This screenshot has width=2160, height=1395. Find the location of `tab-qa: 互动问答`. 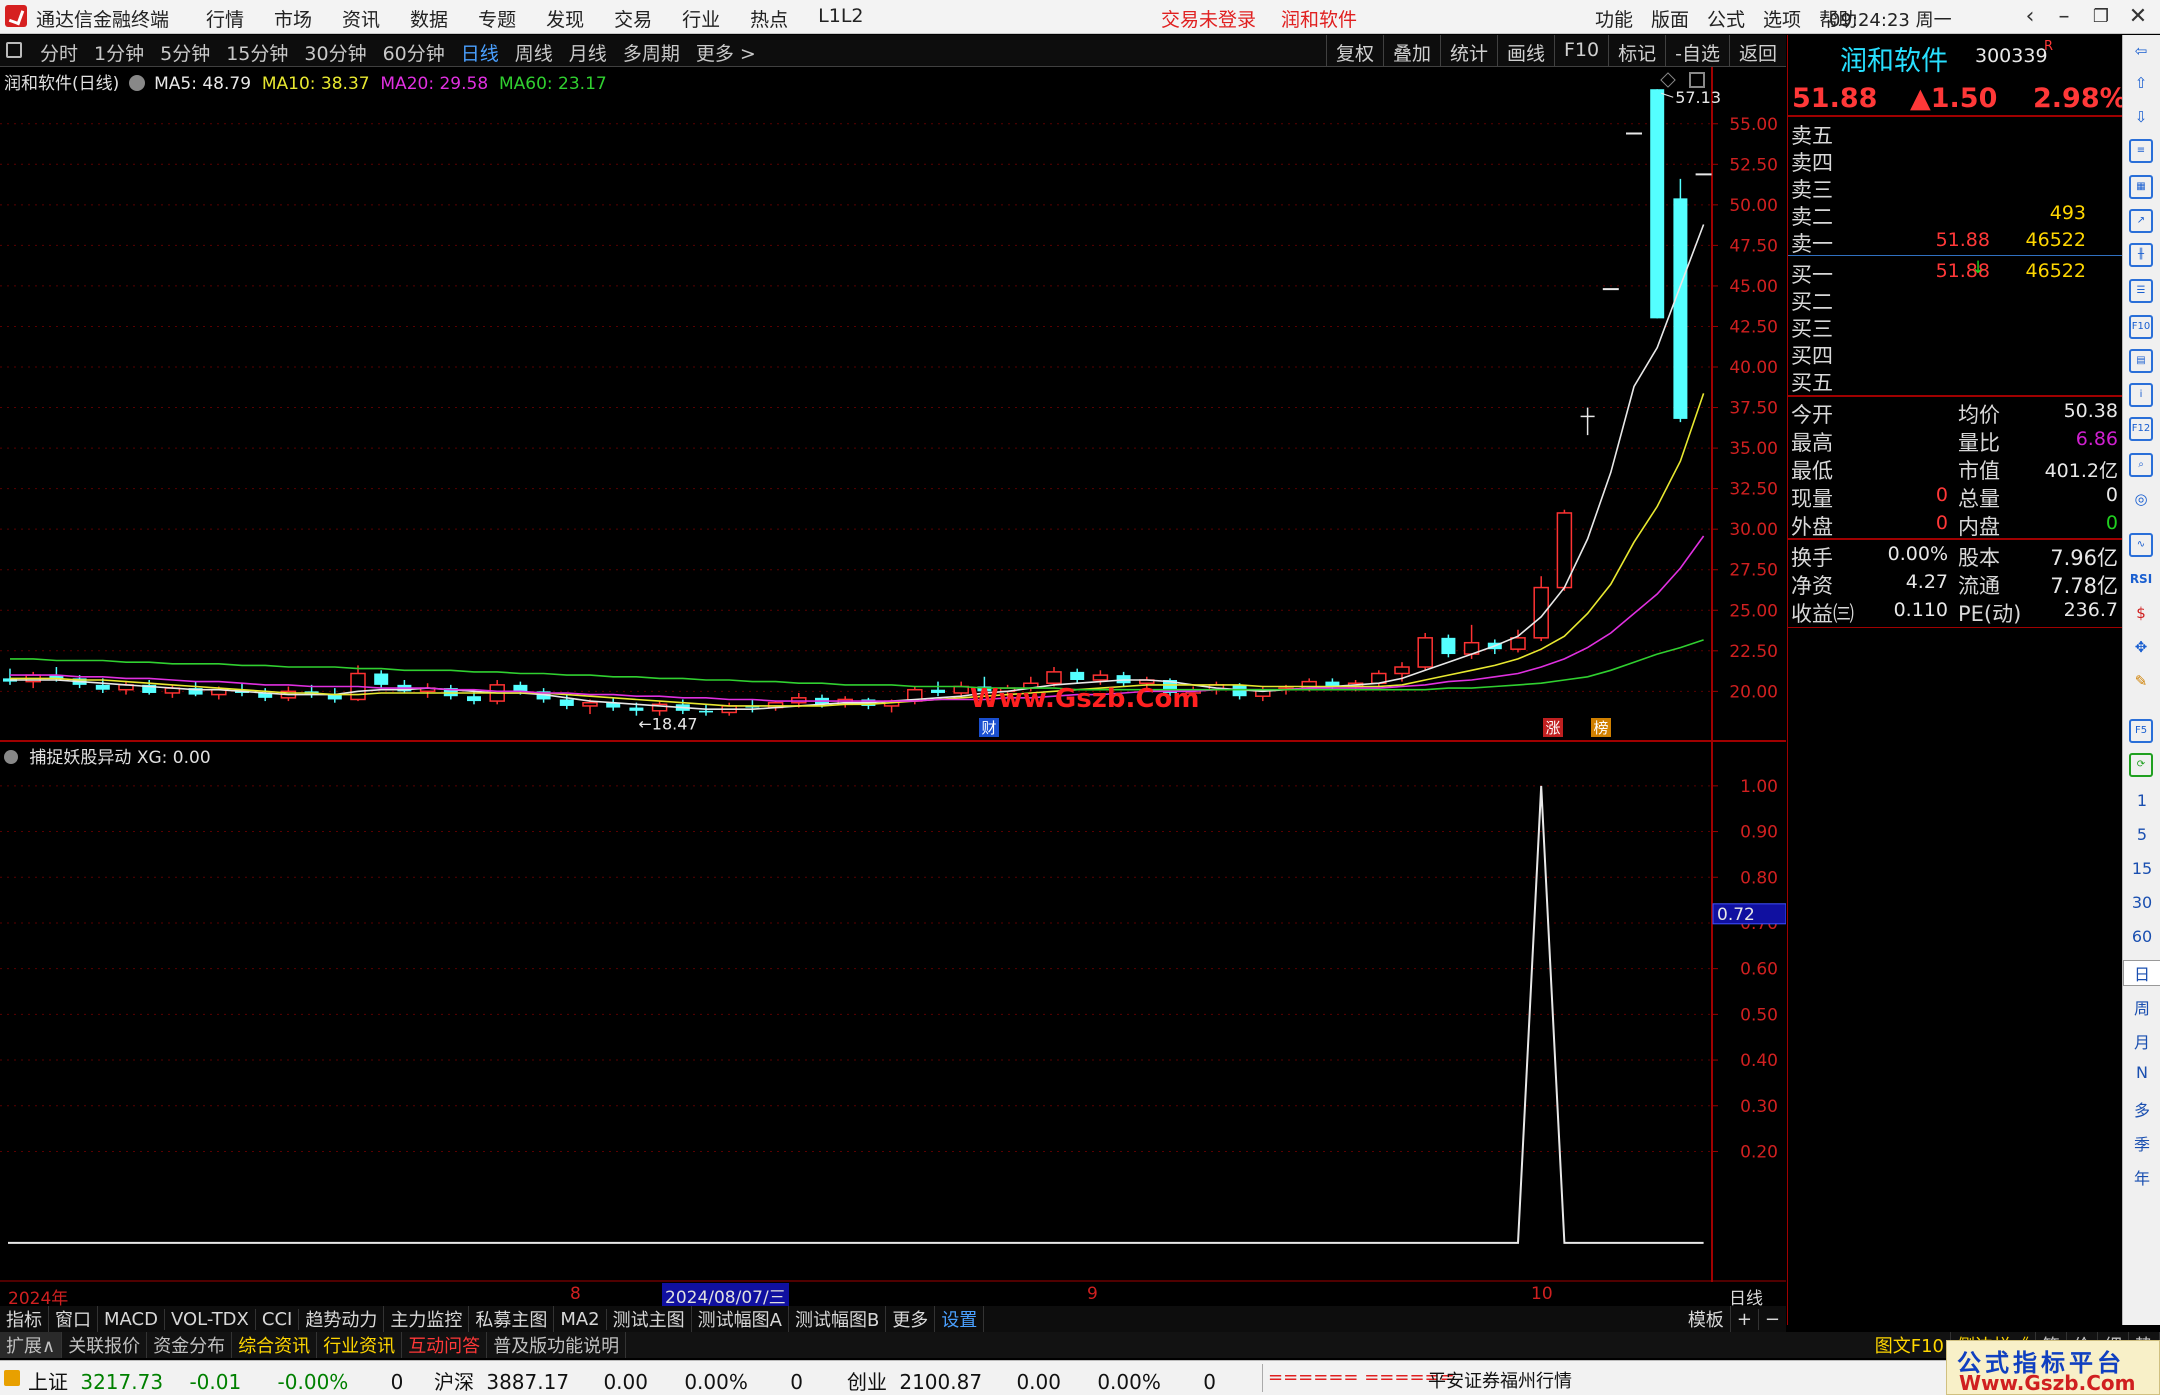

tab-qa: 互动问答 is located at coordinates (445, 1345).